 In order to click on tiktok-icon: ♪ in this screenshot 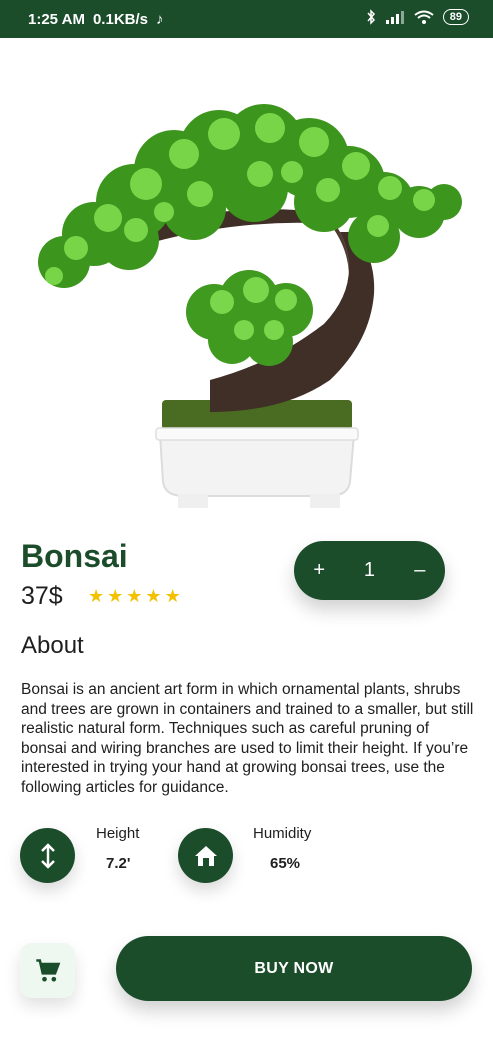, I will do `click(160, 19)`.